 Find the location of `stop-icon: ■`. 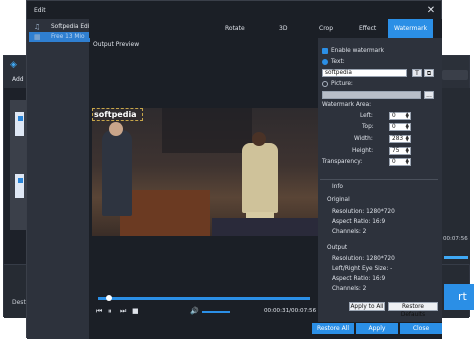

stop-icon: ■ is located at coordinates (135, 311).